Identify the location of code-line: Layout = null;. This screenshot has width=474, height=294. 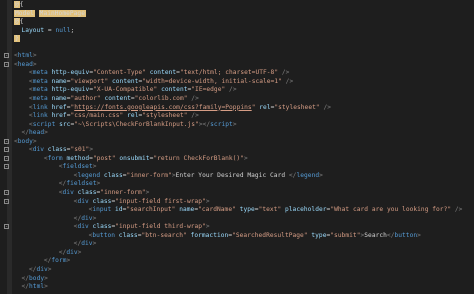
(242, 31).